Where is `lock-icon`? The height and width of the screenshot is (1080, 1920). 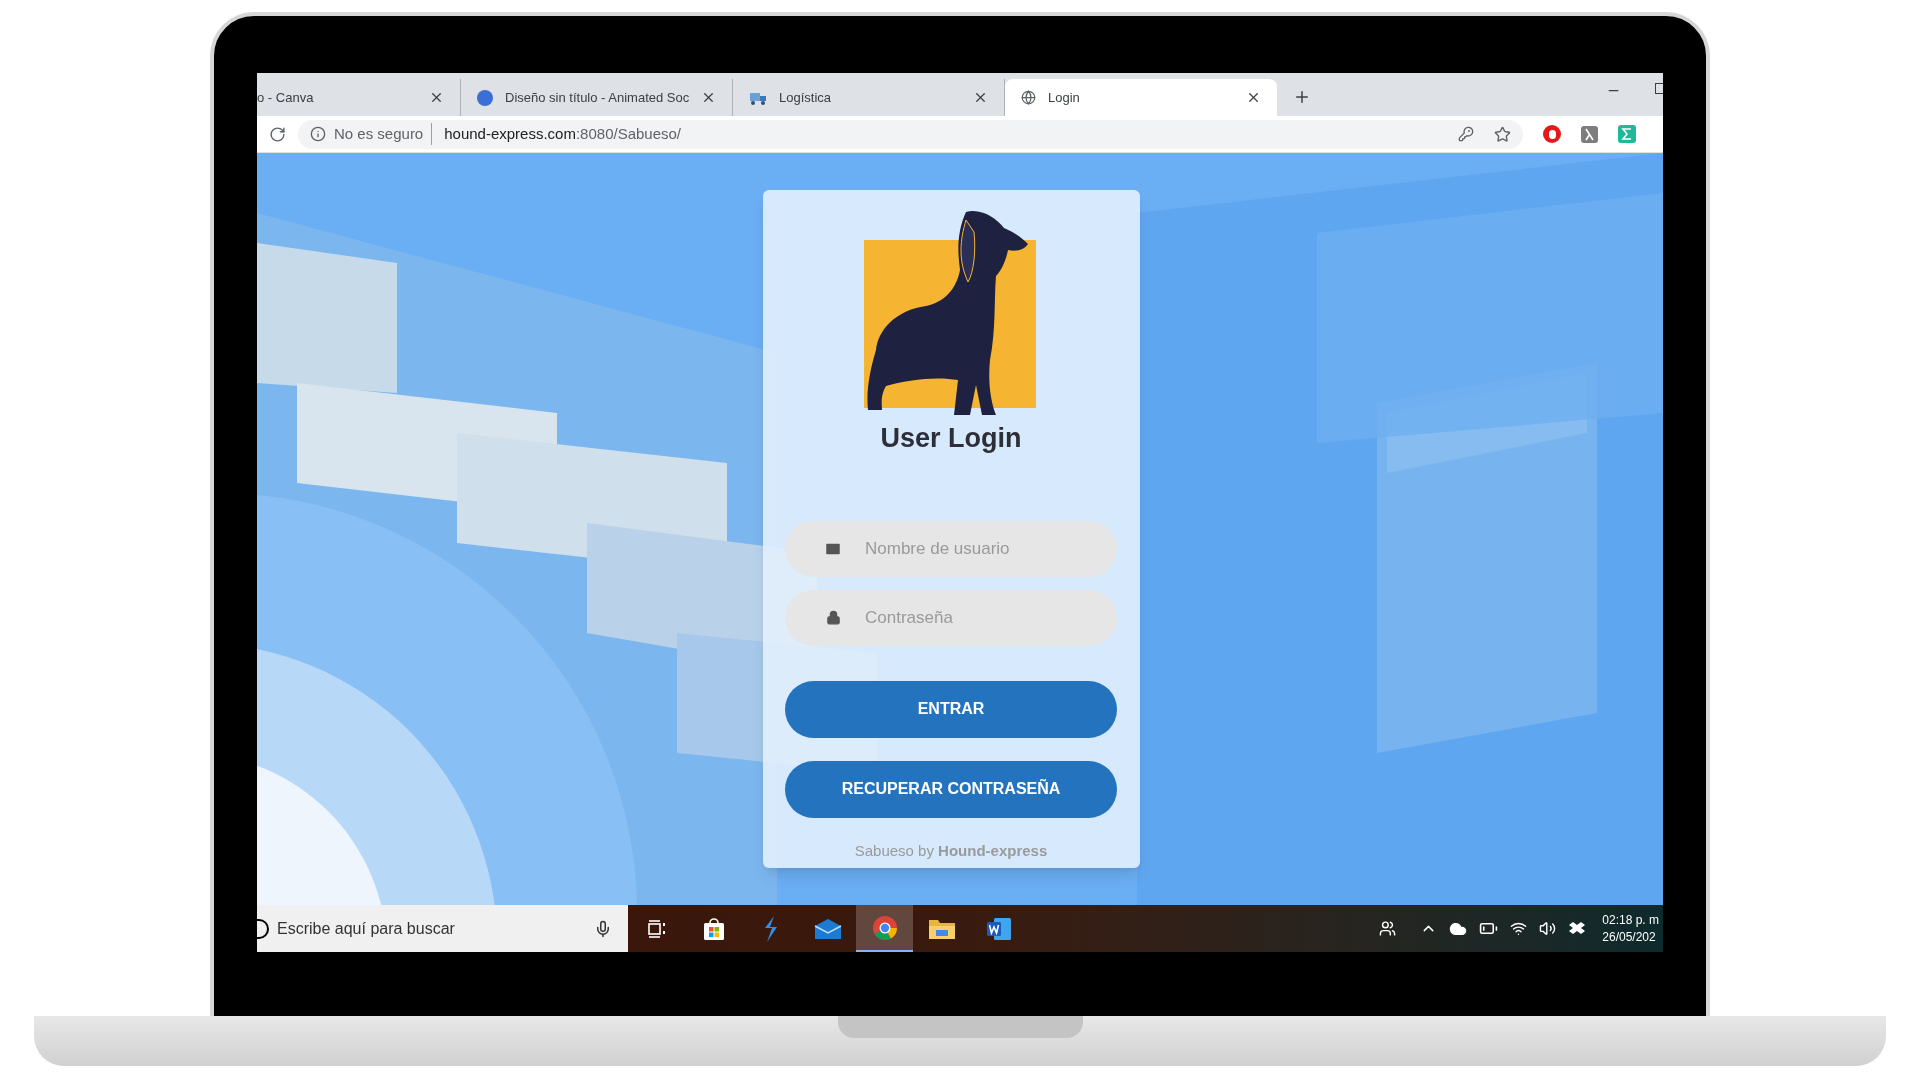
lock-icon is located at coordinates (833, 617).